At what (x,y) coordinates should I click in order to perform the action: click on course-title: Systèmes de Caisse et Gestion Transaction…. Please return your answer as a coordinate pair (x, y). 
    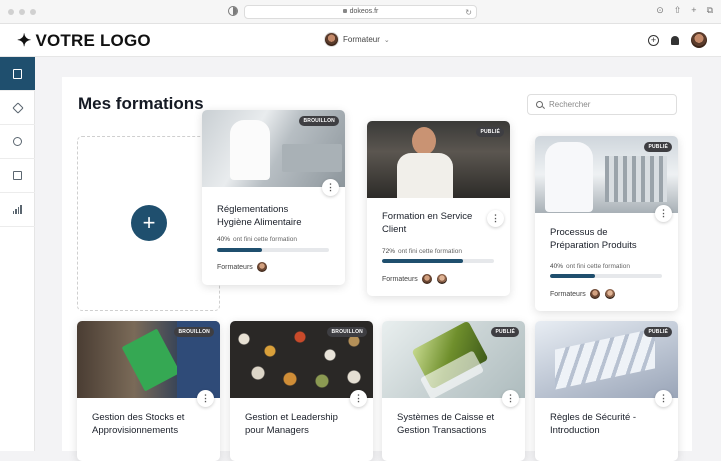
    Looking at the image, I should click on (446, 424).